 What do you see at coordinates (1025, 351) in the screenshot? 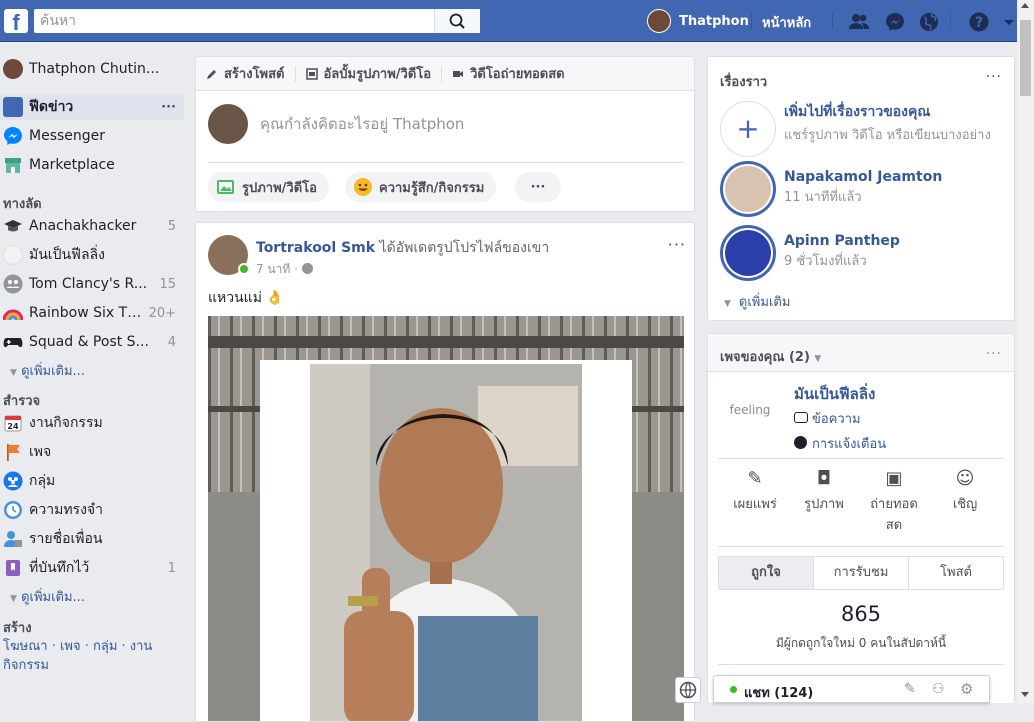
I see `page-scrollbar` at bounding box center [1025, 351].